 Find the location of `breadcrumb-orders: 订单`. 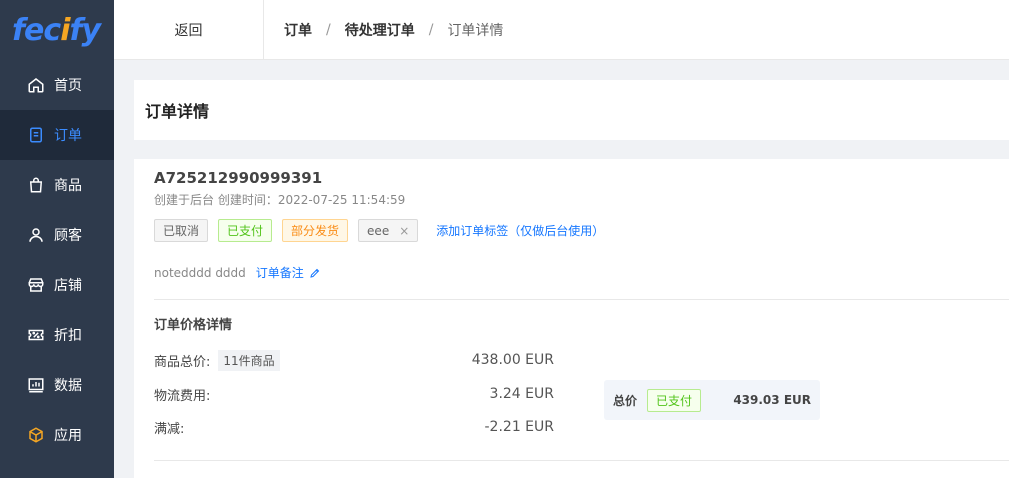

breadcrumb-orders: 订单 is located at coordinates (298, 30).